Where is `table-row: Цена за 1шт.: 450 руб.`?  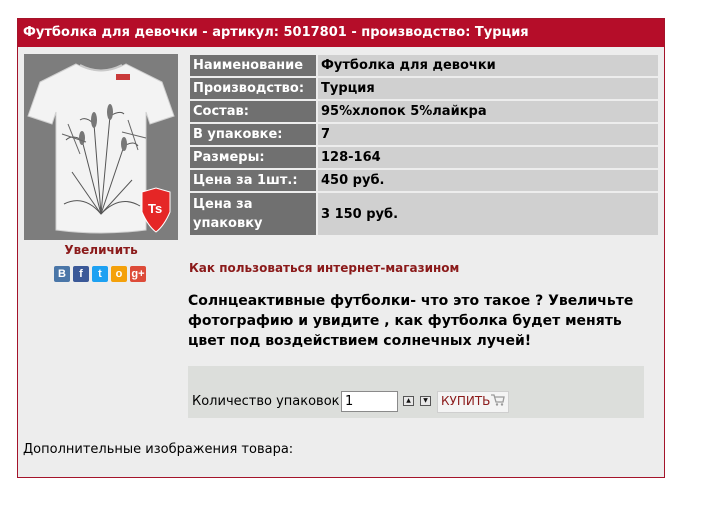
table-row: Цена за 1шт.: 450 руб. is located at coordinates (424, 180).